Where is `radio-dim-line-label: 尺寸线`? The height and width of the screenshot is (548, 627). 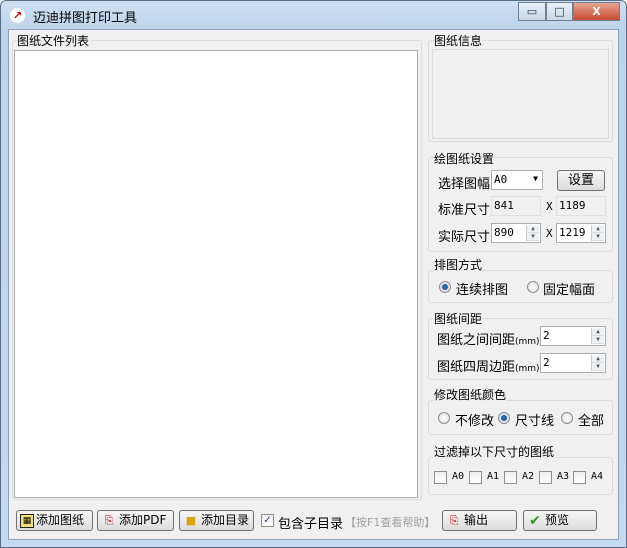 radio-dim-line-label: 尺寸线 is located at coordinates (534, 419).